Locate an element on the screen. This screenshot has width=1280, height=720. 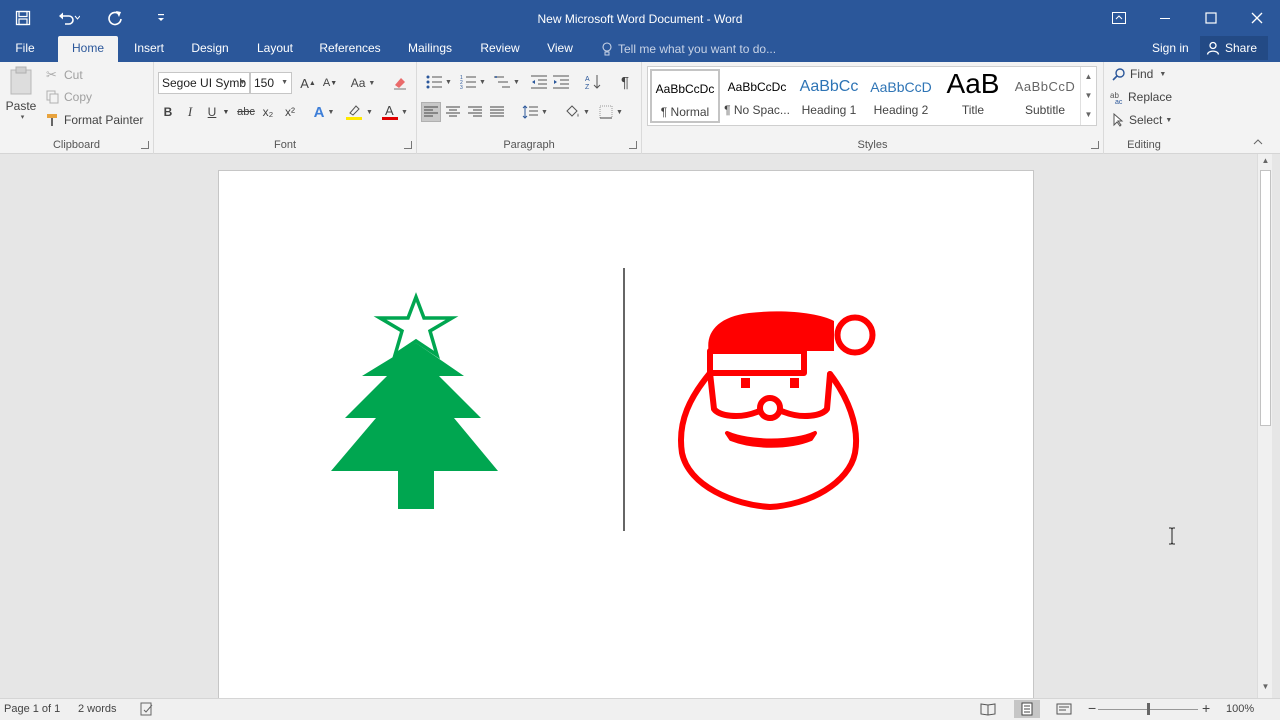
bold-button: B is located at coordinates (168, 112).